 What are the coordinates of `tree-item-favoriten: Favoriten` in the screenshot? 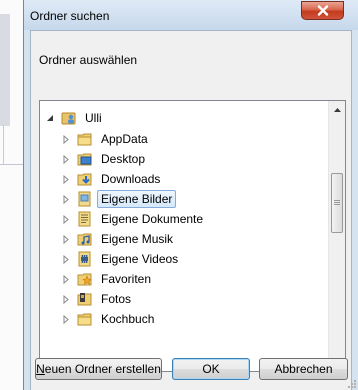 It's located at (107, 279).